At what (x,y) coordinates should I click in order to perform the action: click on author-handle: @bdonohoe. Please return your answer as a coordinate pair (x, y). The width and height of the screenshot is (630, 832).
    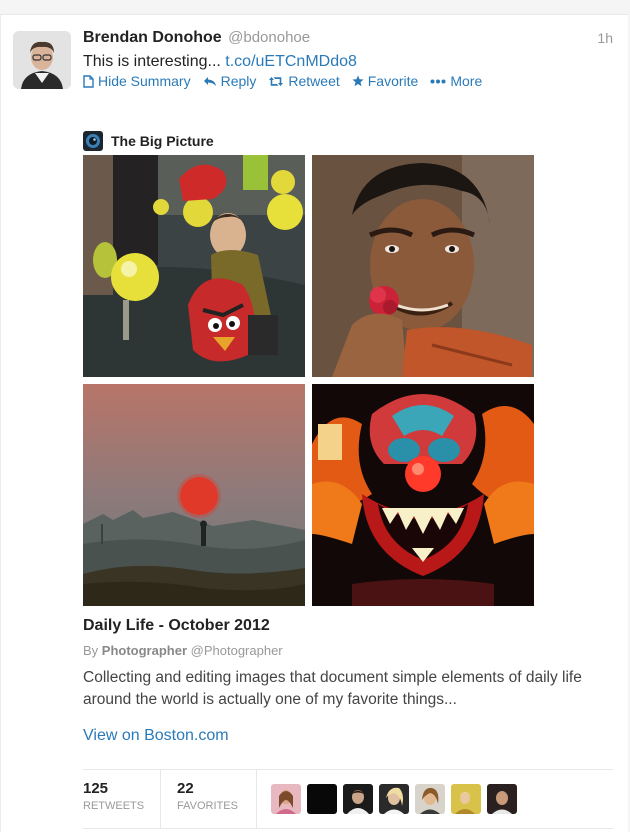
    Looking at the image, I should click on (269, 37).